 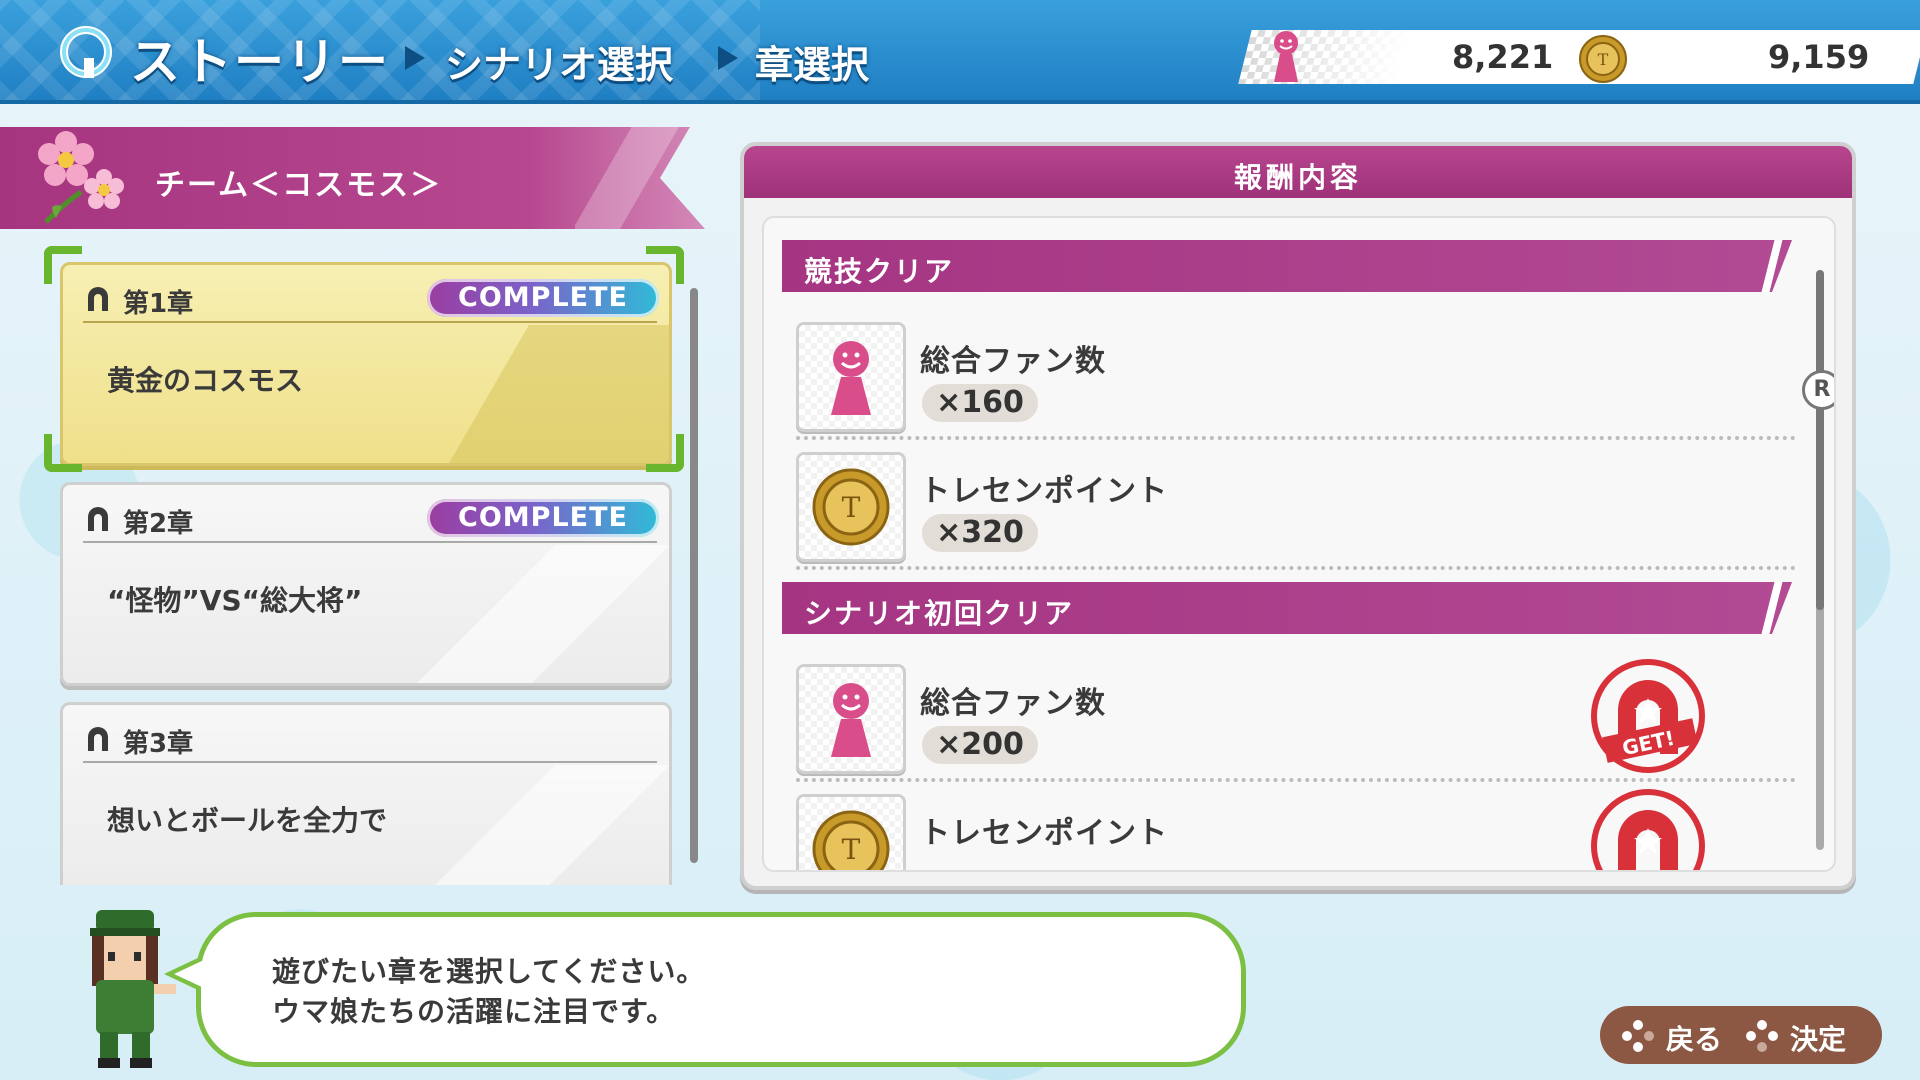 I want to click on dialog-line-1: 遊びたい章を選択してください。, so click(x=489, y=971).